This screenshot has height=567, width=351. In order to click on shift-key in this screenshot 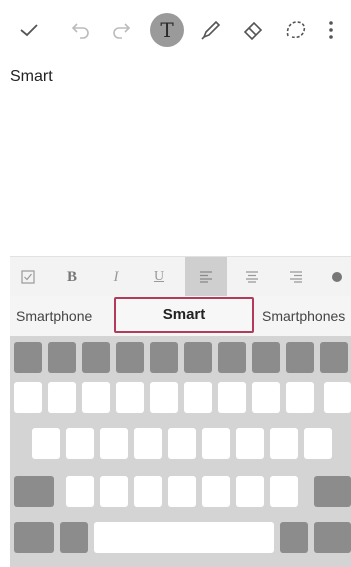, I will do `click(34, 491)`.